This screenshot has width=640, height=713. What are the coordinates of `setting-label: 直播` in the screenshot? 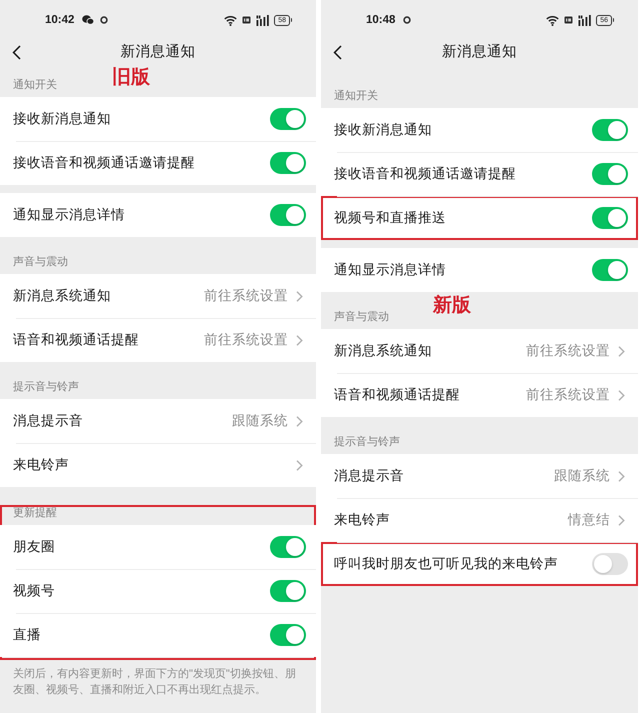 It's located at (27, 635).